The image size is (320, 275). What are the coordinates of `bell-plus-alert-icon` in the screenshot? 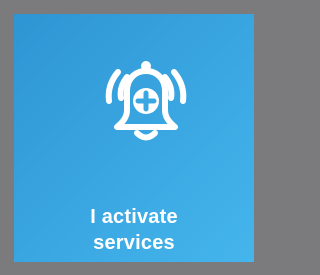 It's located at (146, 102).